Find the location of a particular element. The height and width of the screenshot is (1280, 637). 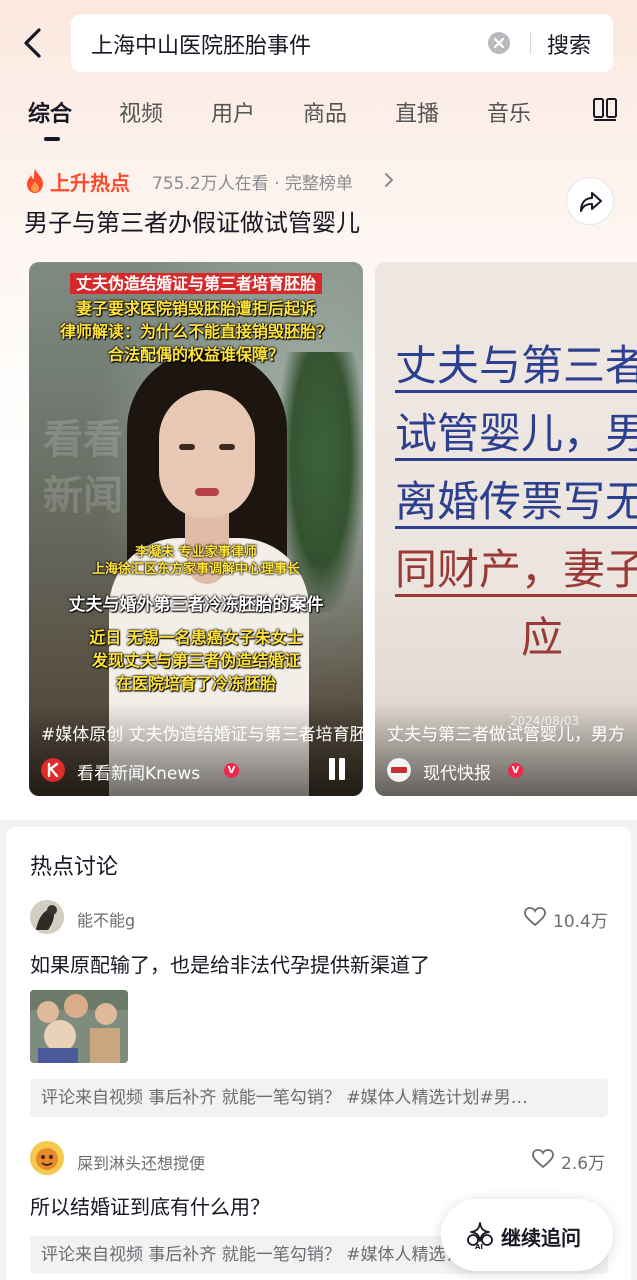

comment-username: 屎到淋头还想搅便 is located at coordinates (141, 1162).